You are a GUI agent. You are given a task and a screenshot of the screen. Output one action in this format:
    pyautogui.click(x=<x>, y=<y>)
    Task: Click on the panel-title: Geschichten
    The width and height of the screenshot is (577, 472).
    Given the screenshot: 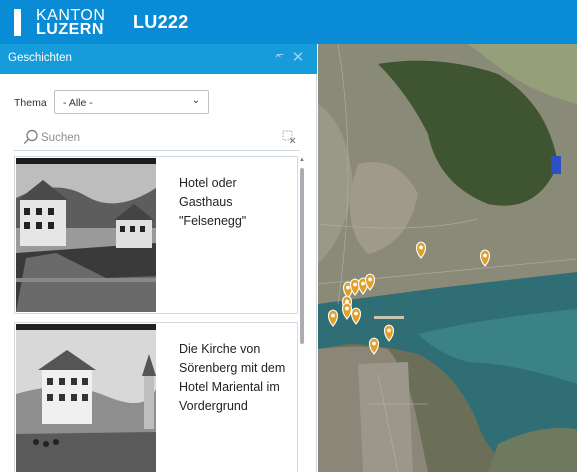 What is the action you would take?
    pyautogui.click(x=40, y=58)
    